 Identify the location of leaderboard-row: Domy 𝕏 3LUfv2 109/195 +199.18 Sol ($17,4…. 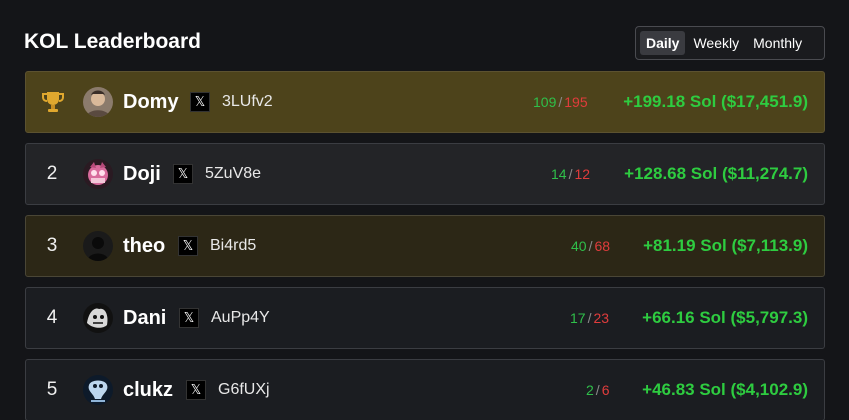
(425, 102).